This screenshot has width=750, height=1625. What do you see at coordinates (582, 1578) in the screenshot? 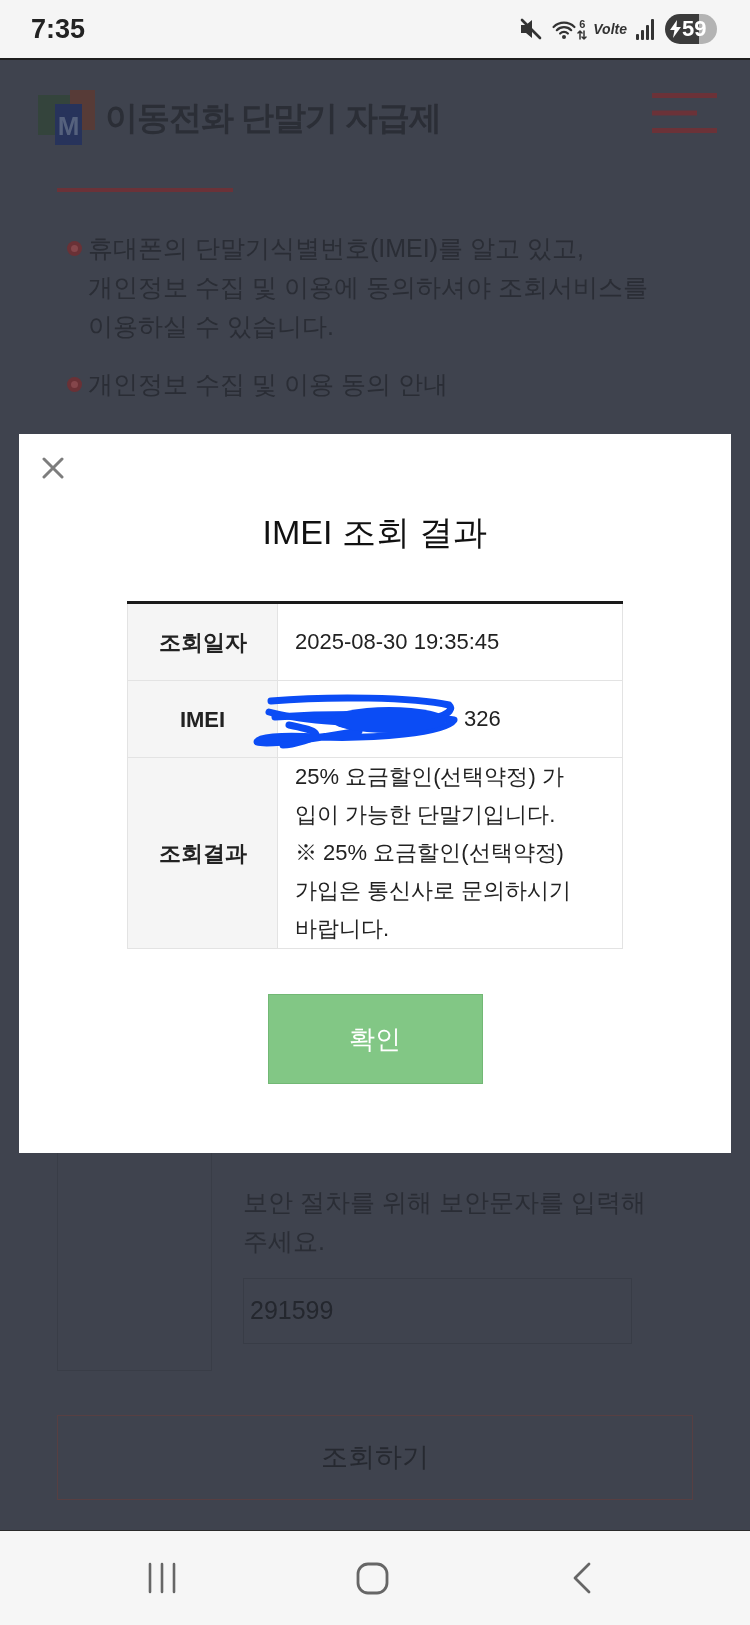
I see `back-icon` at bounding box center [582, 1578].